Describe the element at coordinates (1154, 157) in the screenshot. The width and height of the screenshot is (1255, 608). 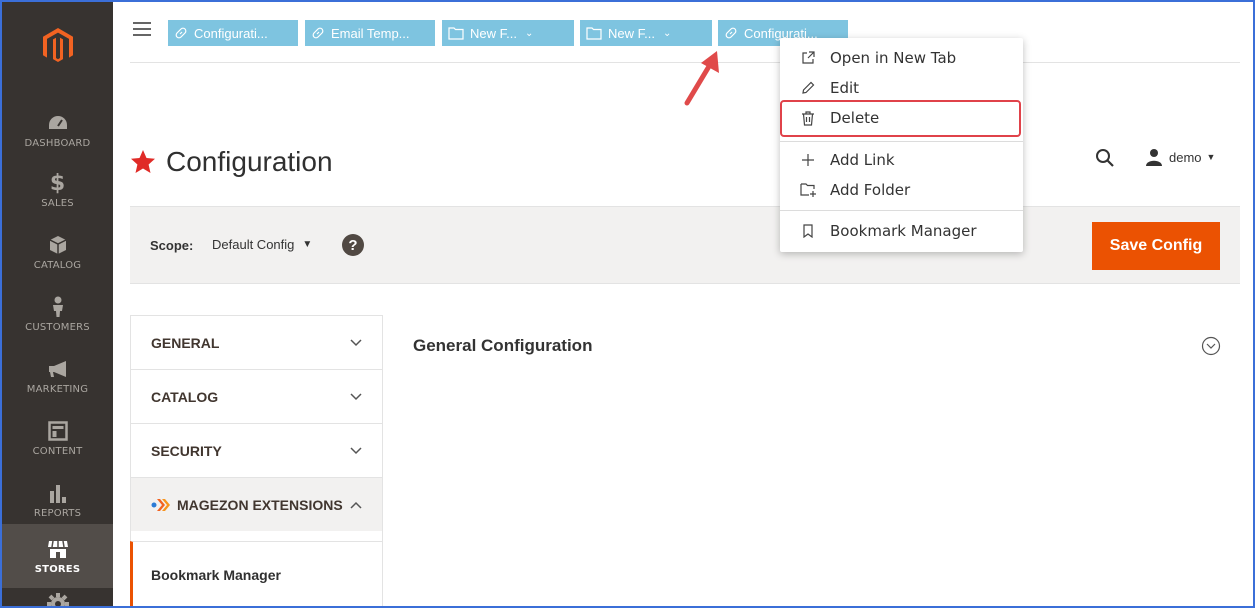
I see `user-icon` at that location.